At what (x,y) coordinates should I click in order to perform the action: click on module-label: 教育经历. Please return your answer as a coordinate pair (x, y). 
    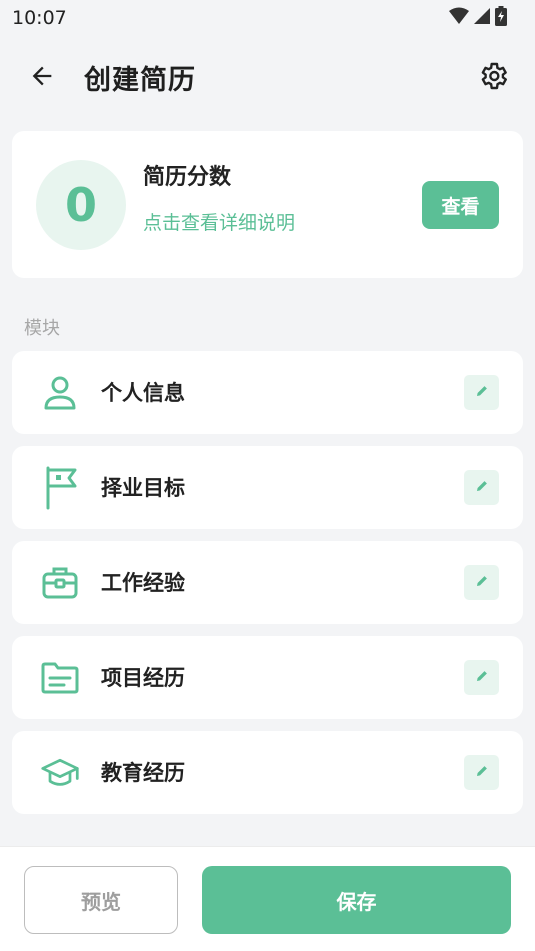
    Looking at the image, I should click on (143, 773).